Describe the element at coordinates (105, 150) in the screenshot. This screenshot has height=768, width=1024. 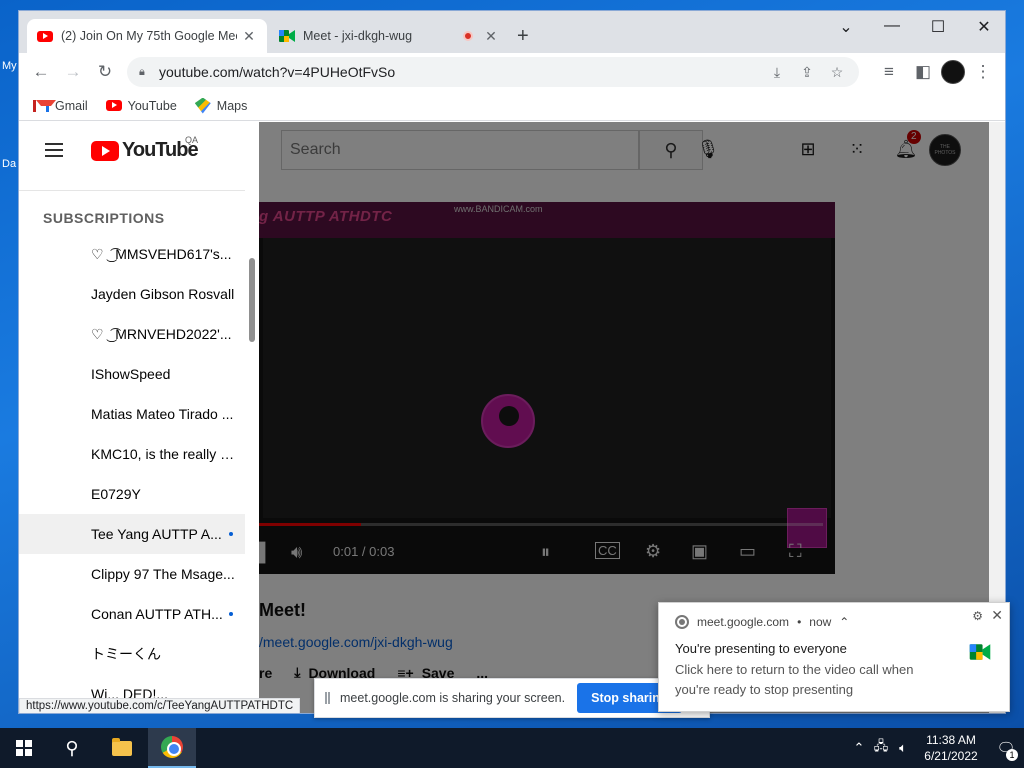
I see `youtube-play-icon` at that location.